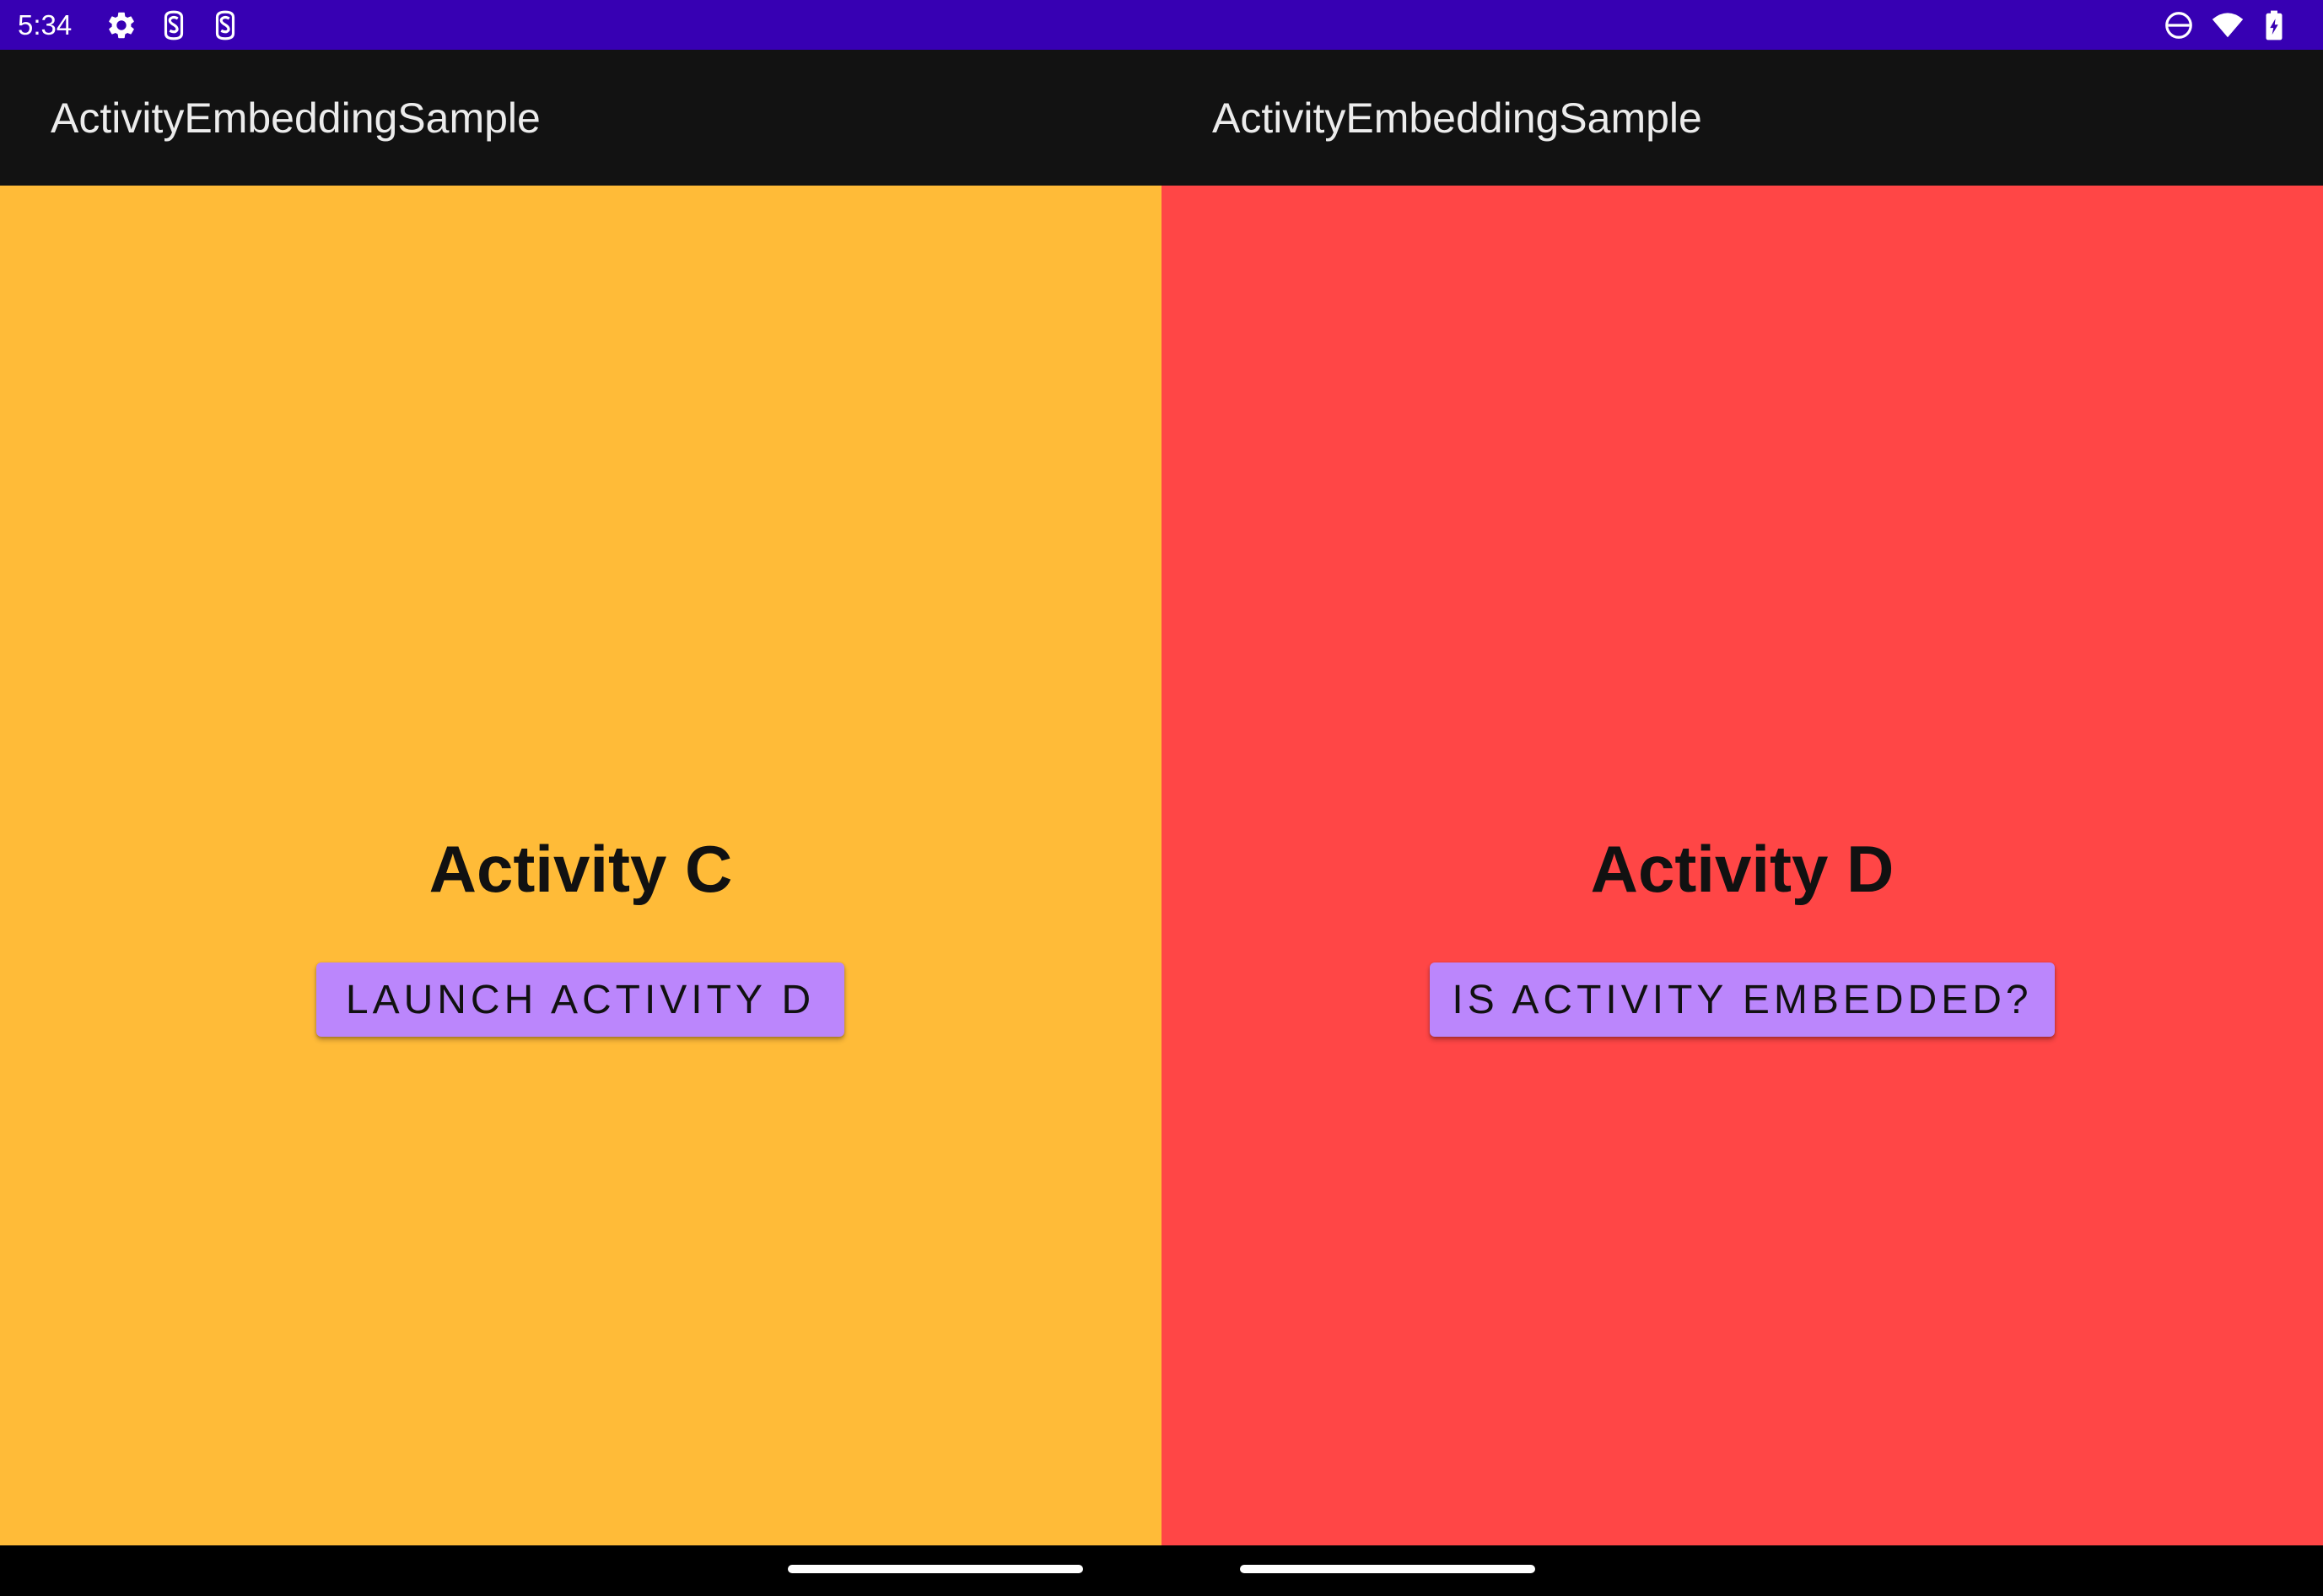 The width and height of the screenshot is (2323, 1596). What do you see at coordinates (580, 869) in the screenshot?
I see `activity-title: Activity C` at bounding box center [580, 869].